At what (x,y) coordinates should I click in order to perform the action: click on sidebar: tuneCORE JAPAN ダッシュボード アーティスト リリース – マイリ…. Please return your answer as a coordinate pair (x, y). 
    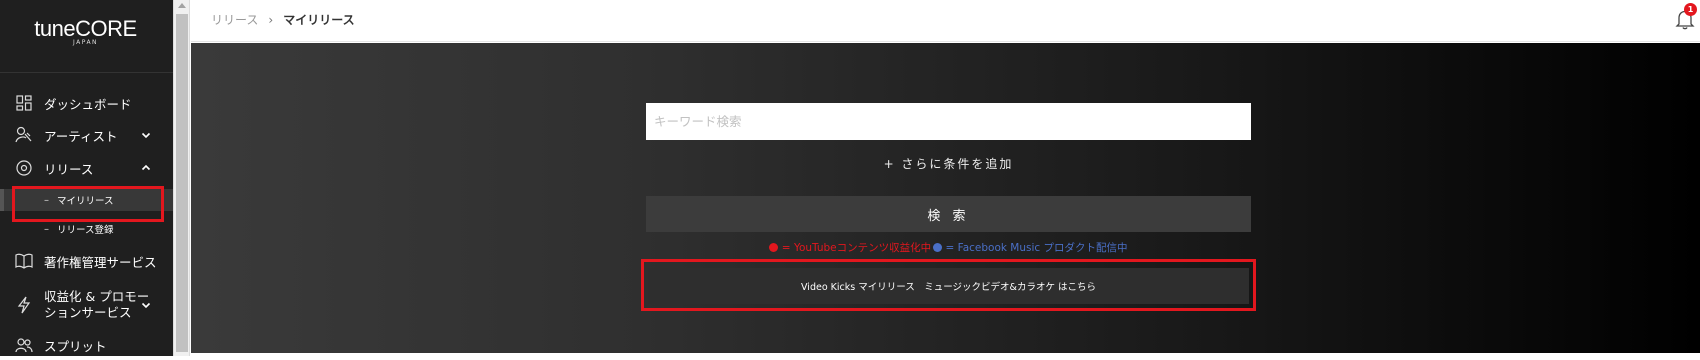
    Looking at the image, I should click on (86, 178).